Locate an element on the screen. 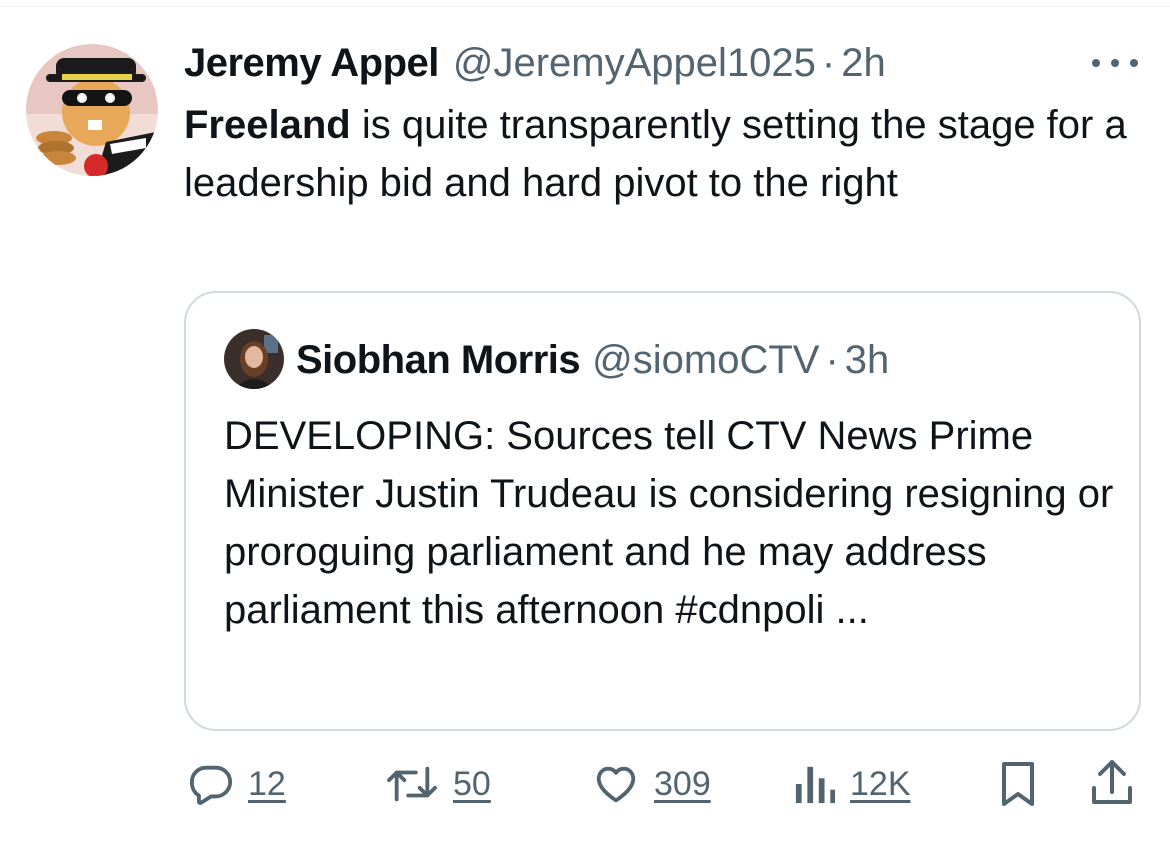  author-name: Jeremy Appel is located at coordinates (311, 63).